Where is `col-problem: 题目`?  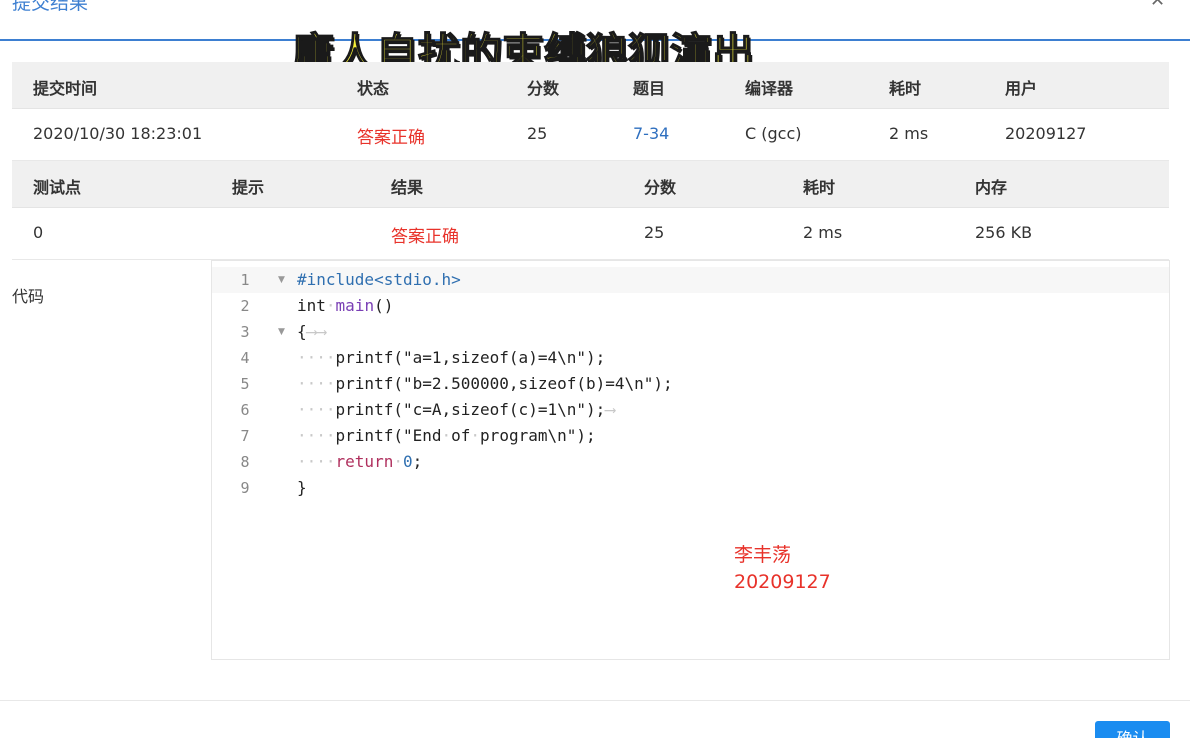 col-problem: 题目 is located at coordinates (649, 88).